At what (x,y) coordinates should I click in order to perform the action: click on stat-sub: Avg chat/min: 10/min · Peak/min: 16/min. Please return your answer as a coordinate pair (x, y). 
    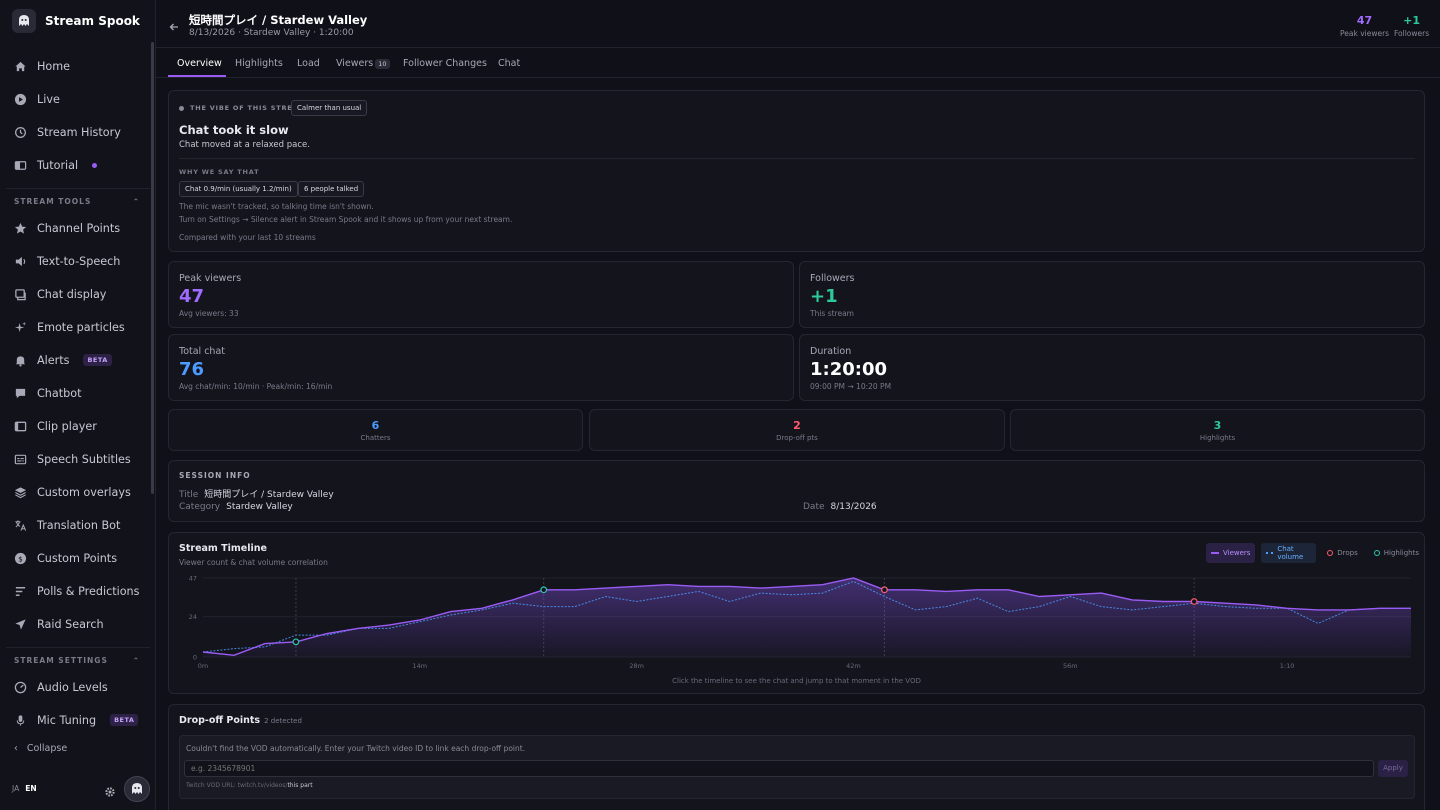
    Looking at the image, I should click on (256, 386).